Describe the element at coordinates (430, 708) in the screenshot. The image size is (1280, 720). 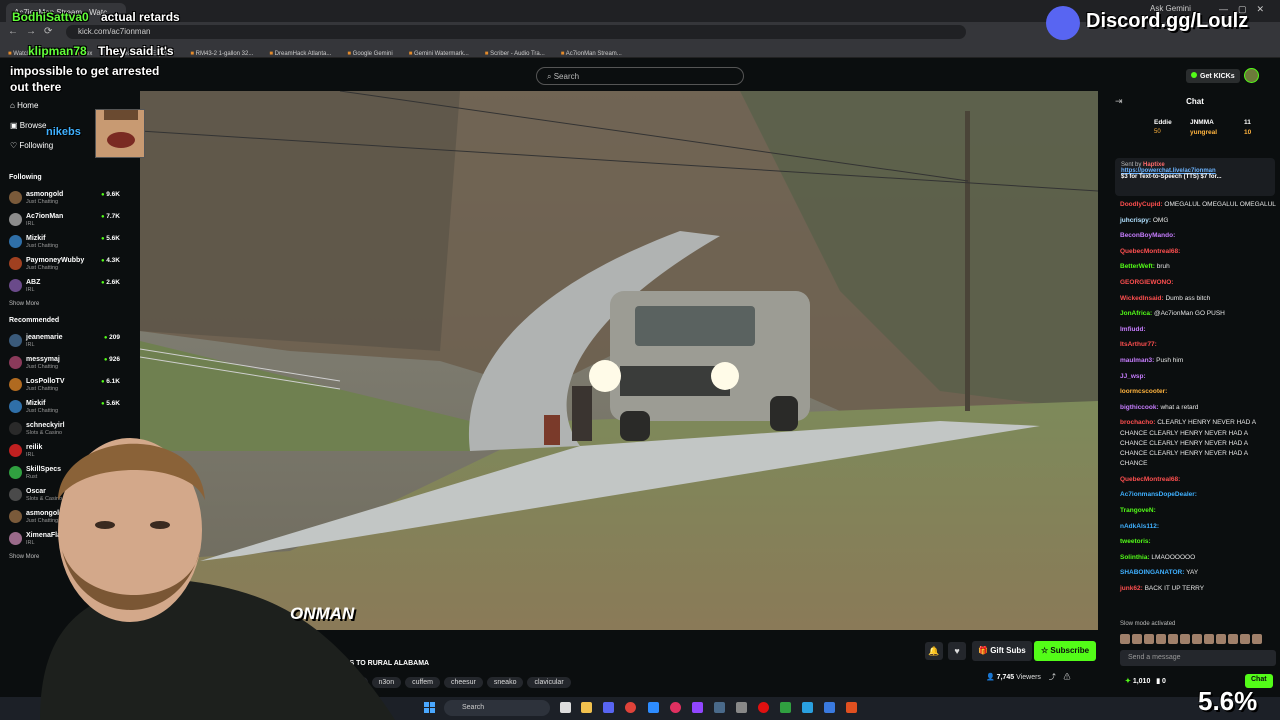
I see `windows-start-icon` at that location.